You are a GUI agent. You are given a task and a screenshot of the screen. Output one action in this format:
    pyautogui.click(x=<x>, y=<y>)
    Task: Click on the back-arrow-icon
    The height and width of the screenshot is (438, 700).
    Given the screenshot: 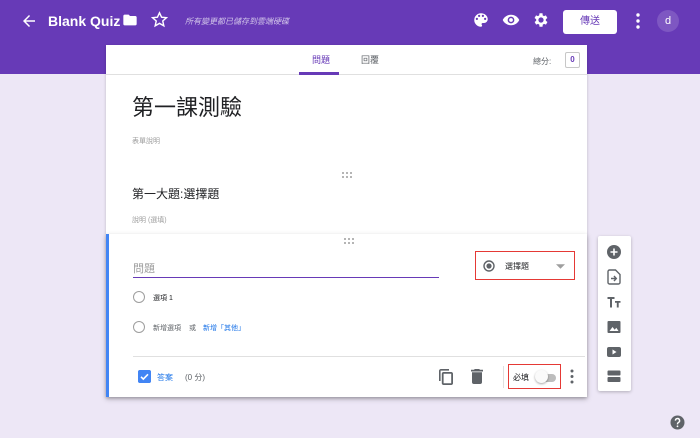 What is the action you would take?
    pyautogui.click(x=29, y=21)
    